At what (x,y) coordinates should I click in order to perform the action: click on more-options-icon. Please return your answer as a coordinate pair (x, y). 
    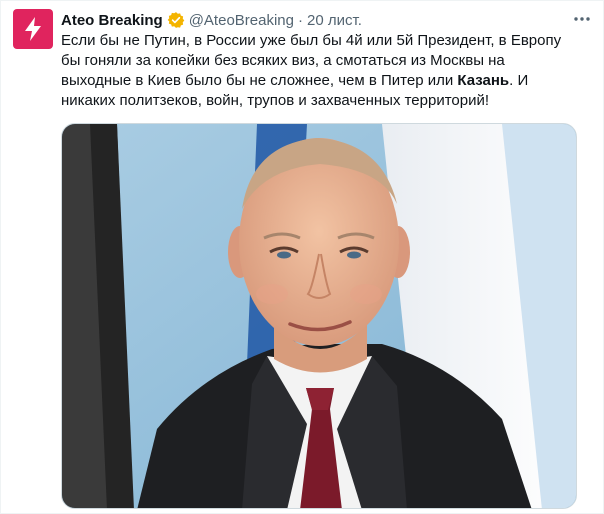
    Looking at the image, I should click on (582, 19).